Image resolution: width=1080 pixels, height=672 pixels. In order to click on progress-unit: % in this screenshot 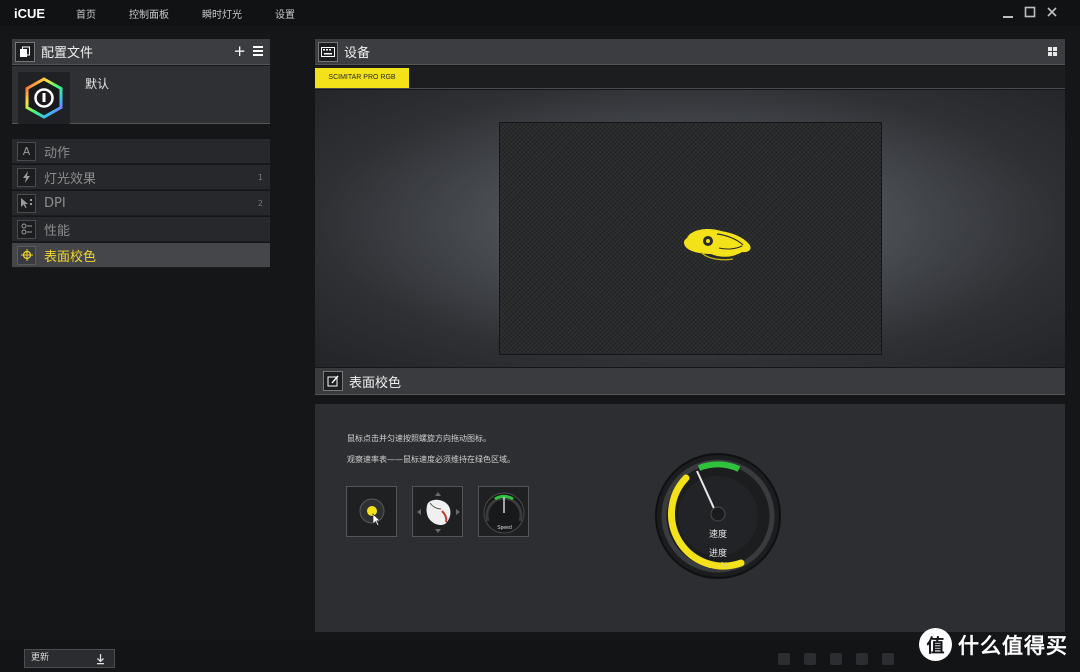, I will do `click(724, 565)`.